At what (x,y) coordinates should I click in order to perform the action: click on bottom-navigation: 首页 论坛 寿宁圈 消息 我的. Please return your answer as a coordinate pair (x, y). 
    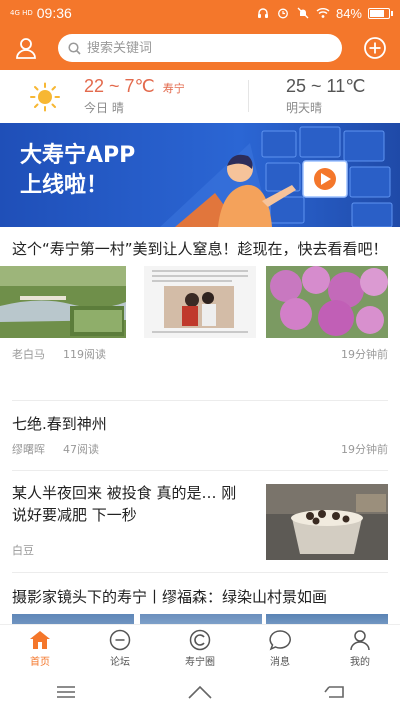
    Looking at the image, I should click on (200, 648).